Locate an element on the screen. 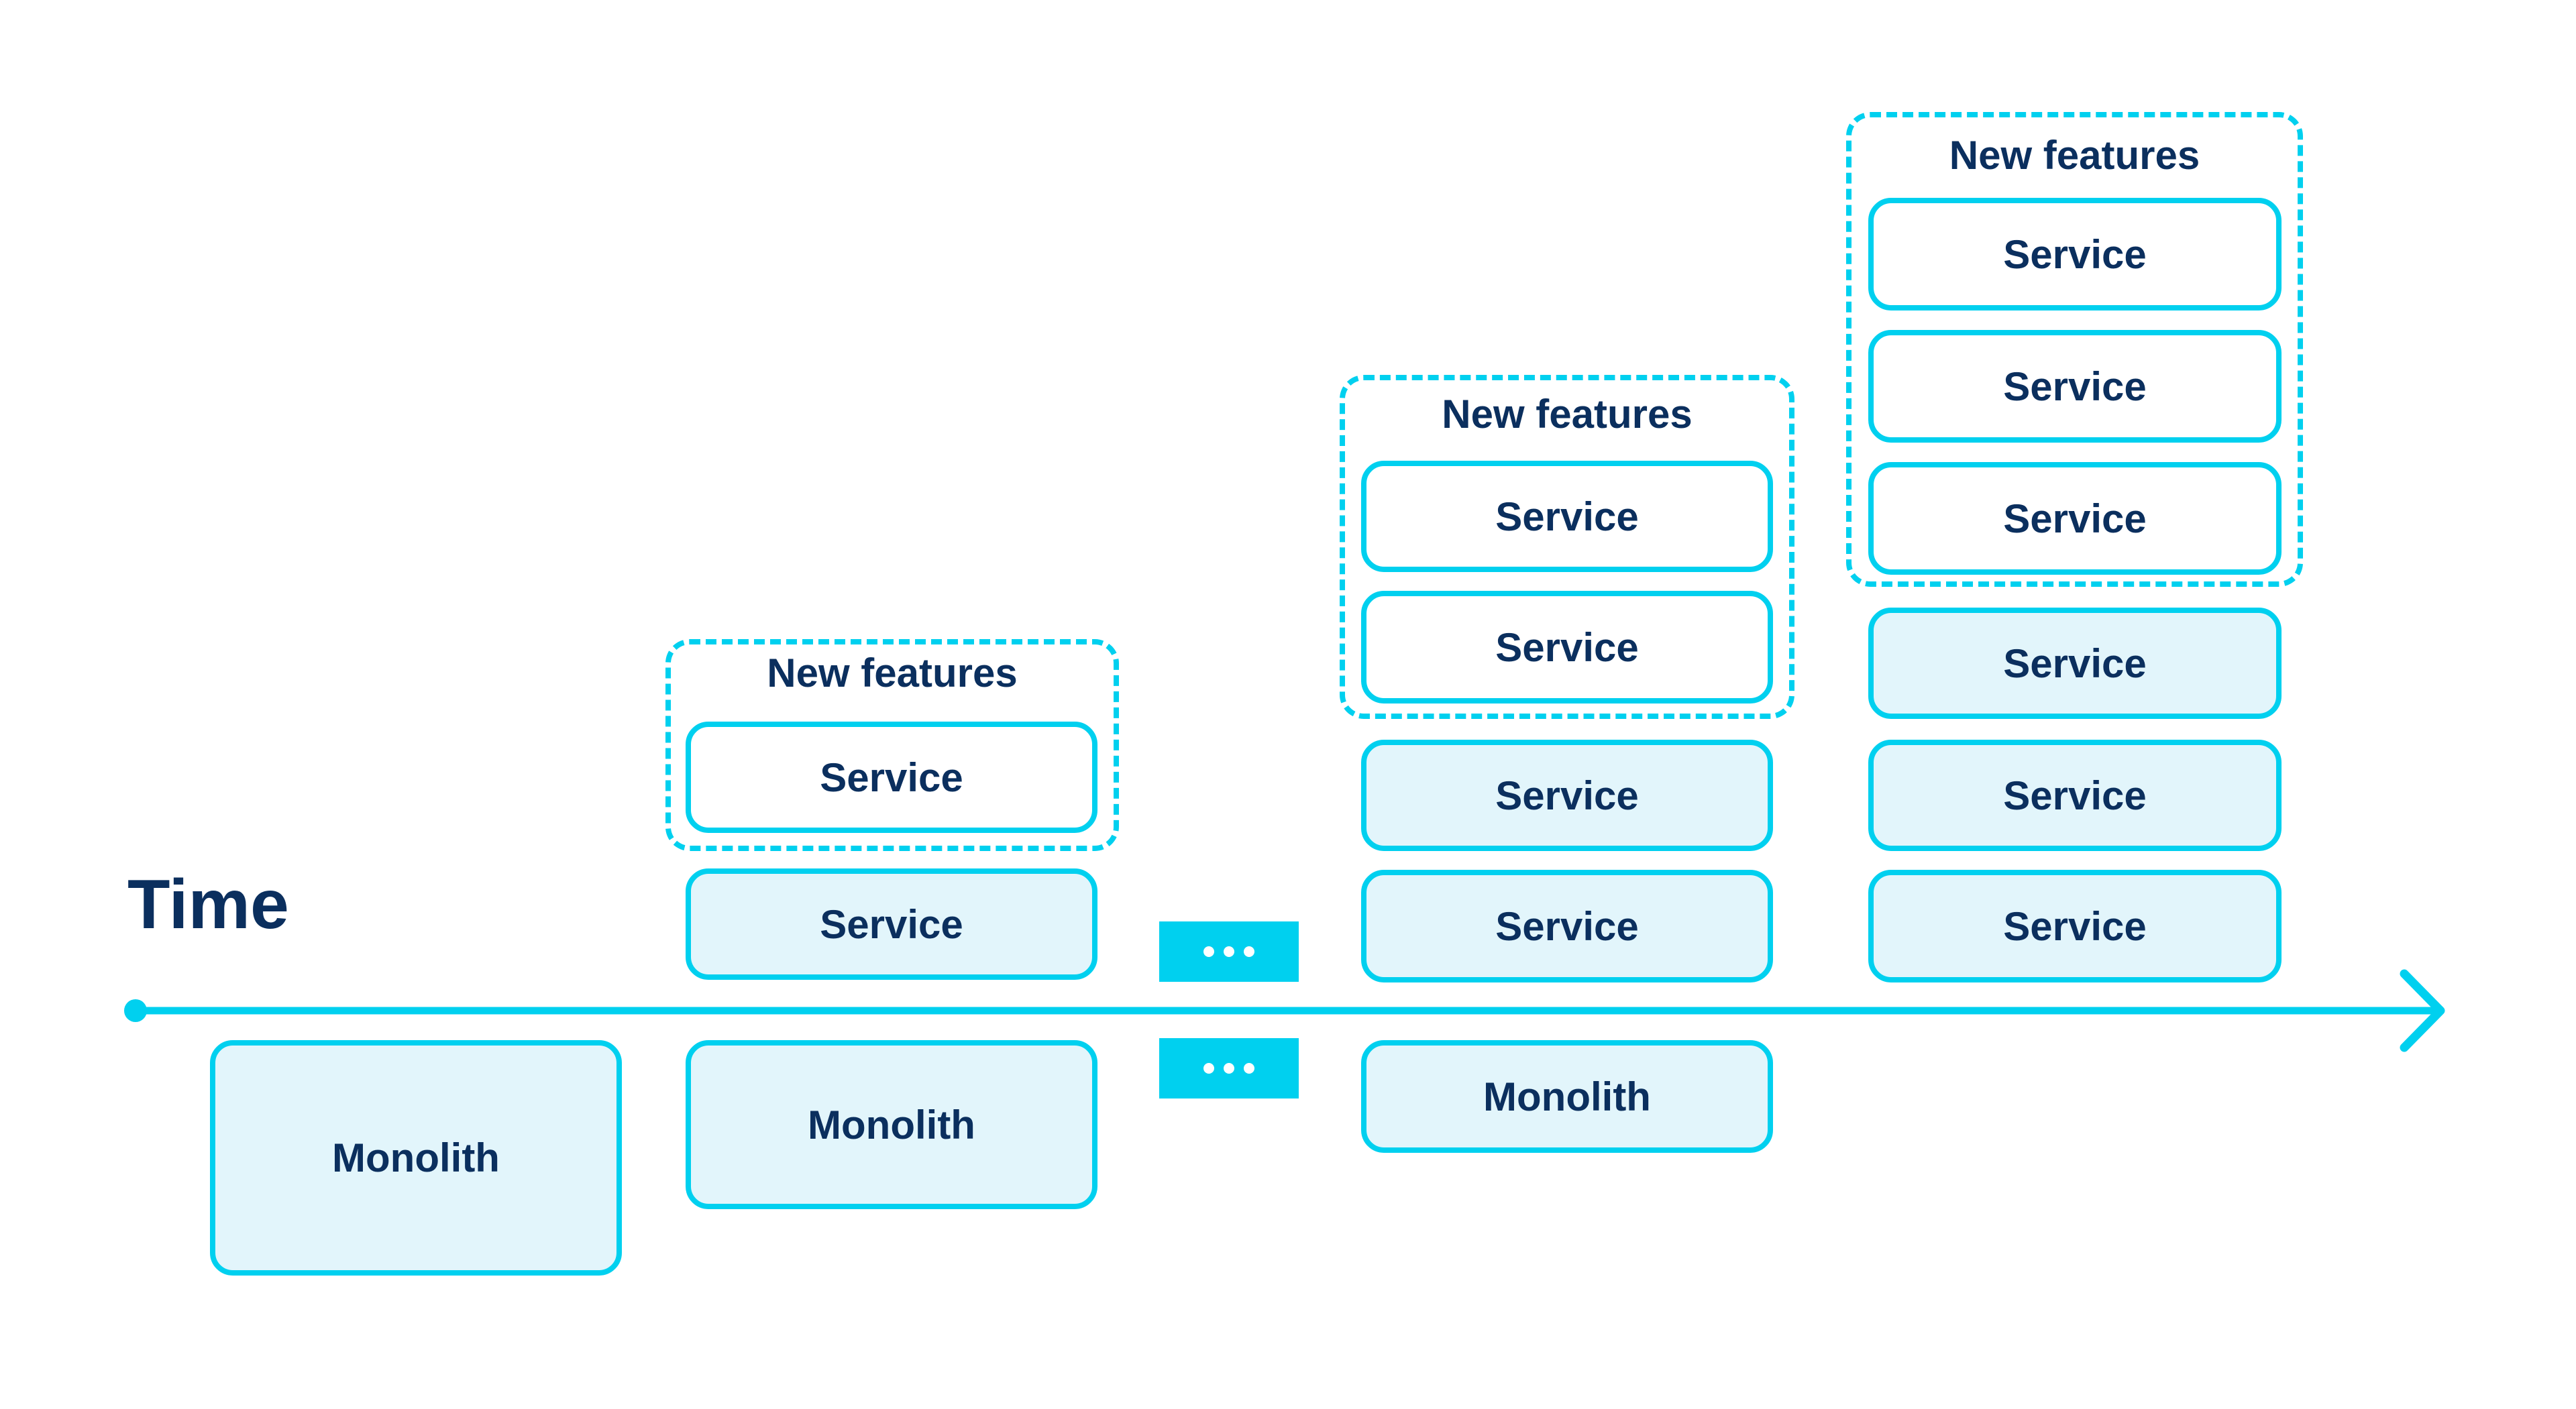 The width and height of the screenshot is (2576, 1409). time-axis-label: Time is located at coordinates (208, 905).